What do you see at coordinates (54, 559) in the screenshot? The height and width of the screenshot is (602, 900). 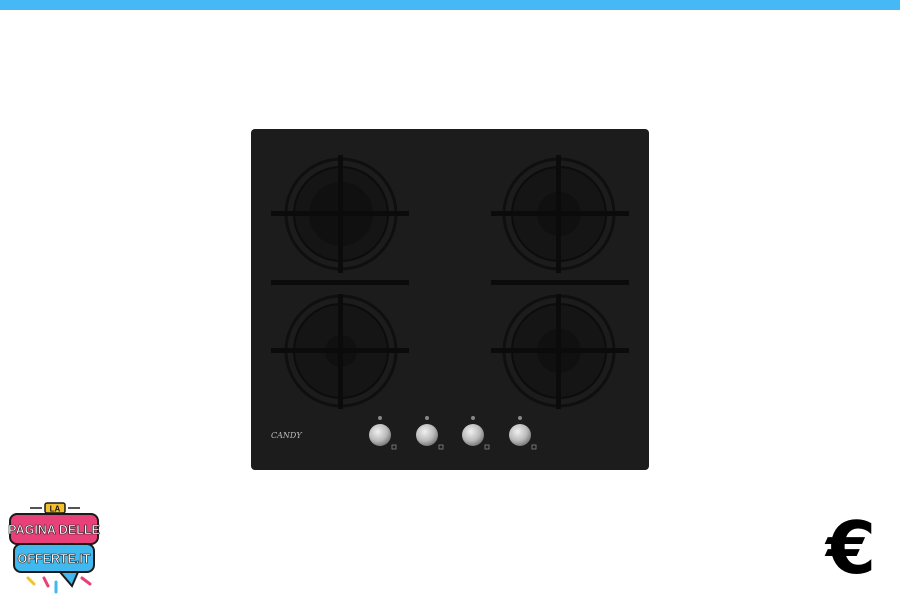 I see `logo-line-3: OFFERTE.IT` at bounding box center [54, 559].